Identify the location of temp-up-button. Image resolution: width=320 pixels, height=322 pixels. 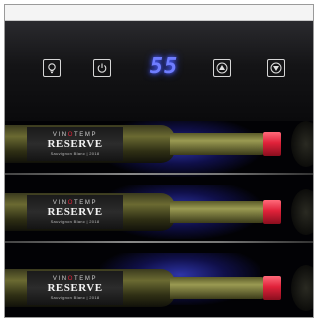
(222, 68).